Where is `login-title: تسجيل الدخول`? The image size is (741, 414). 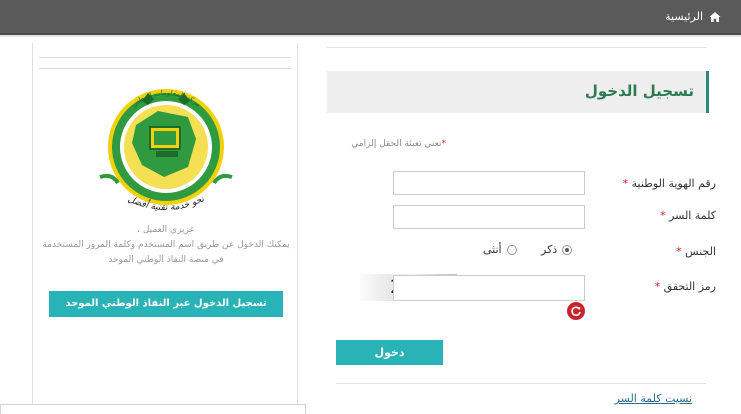
login-title: تسجيل الدخول is located at coordinates (639, 91).